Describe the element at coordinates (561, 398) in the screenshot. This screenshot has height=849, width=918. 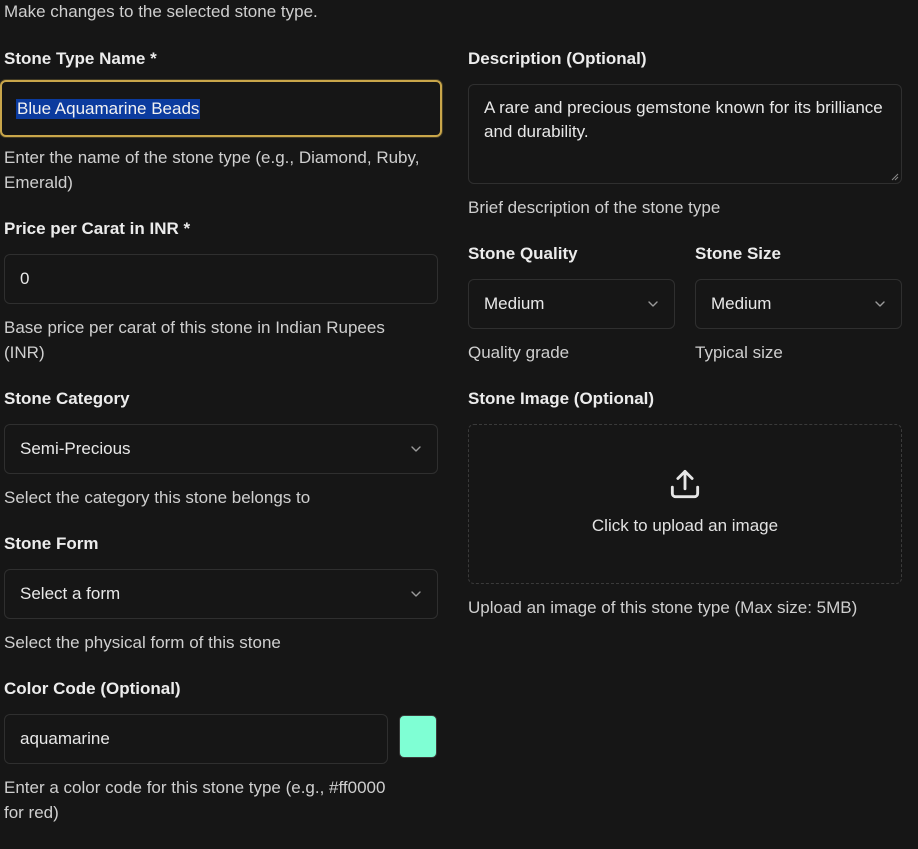
I see `image-label: Stone Image (Optional)` at that location.